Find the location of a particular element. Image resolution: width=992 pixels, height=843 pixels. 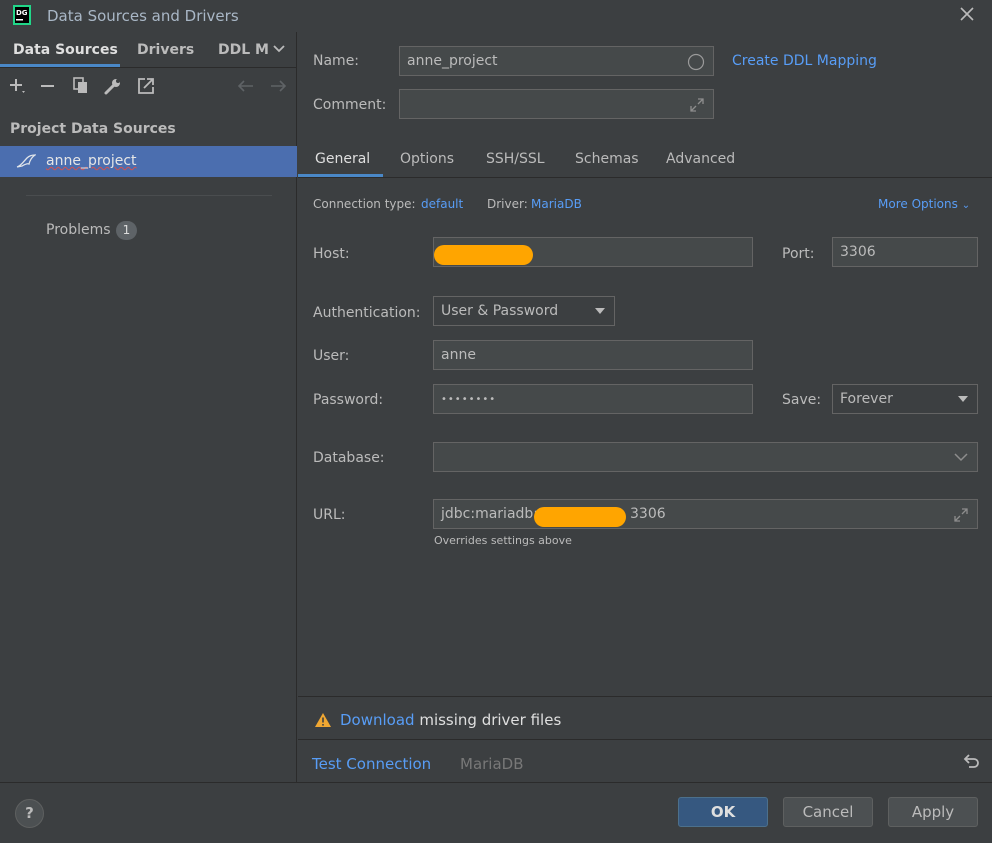

add-icon is located at coordinates (18, 86).